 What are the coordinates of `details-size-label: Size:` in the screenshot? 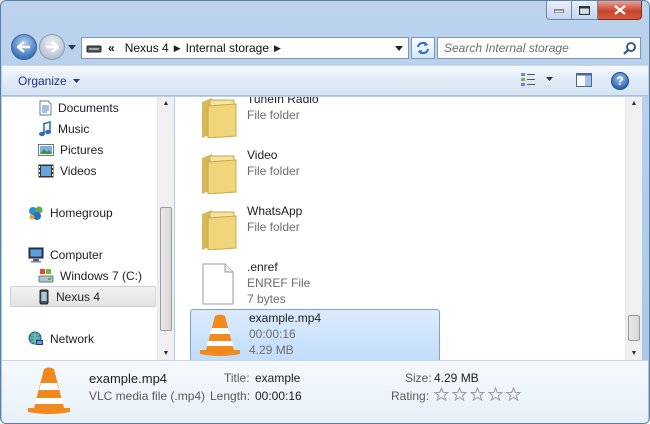 It's located at (418, 378).